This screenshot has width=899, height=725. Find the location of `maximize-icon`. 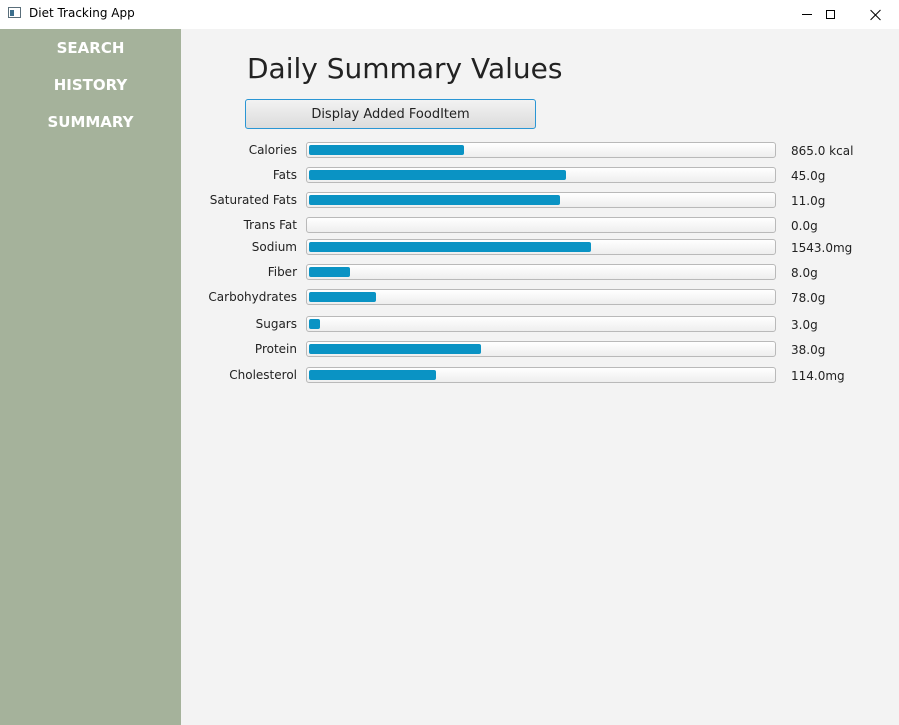

maximize-icon is located at coordinates (830, 14).